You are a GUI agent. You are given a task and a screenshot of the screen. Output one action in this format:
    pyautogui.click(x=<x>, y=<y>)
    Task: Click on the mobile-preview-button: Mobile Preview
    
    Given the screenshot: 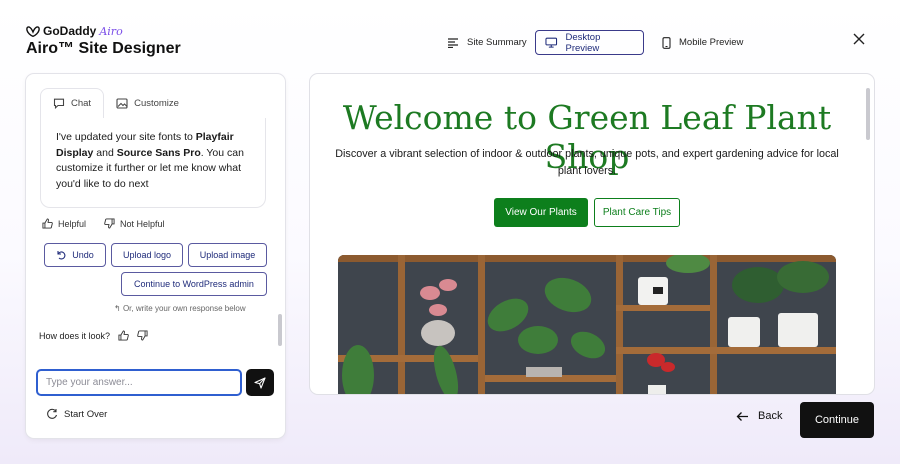 What is the action you would take?
    pyautogui.click(x=702, y=42)
    